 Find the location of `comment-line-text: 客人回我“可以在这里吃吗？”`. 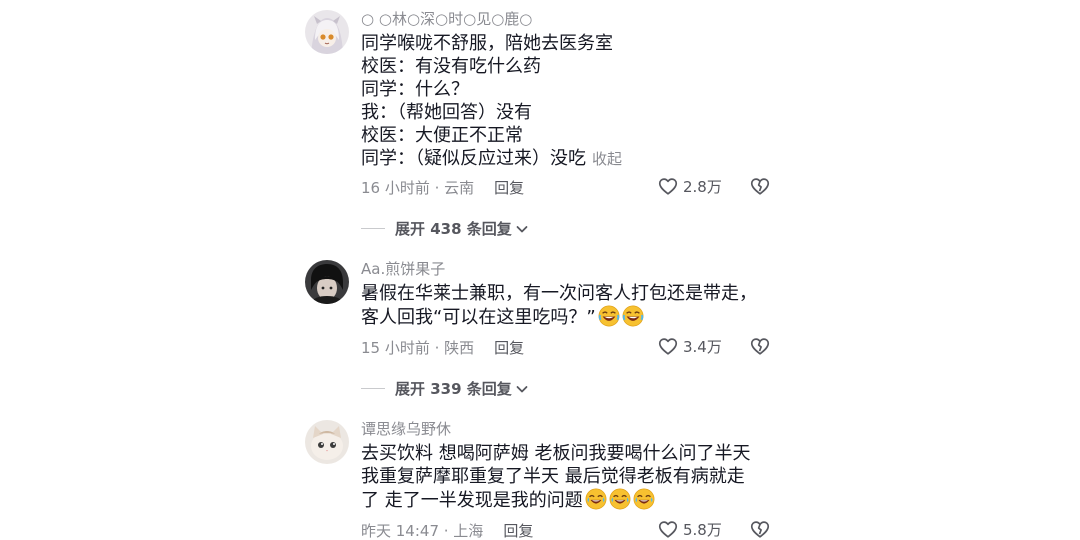

comment-line-text: 客人回我“可以在这里吃吗？” is located at coordinates (478, 317).